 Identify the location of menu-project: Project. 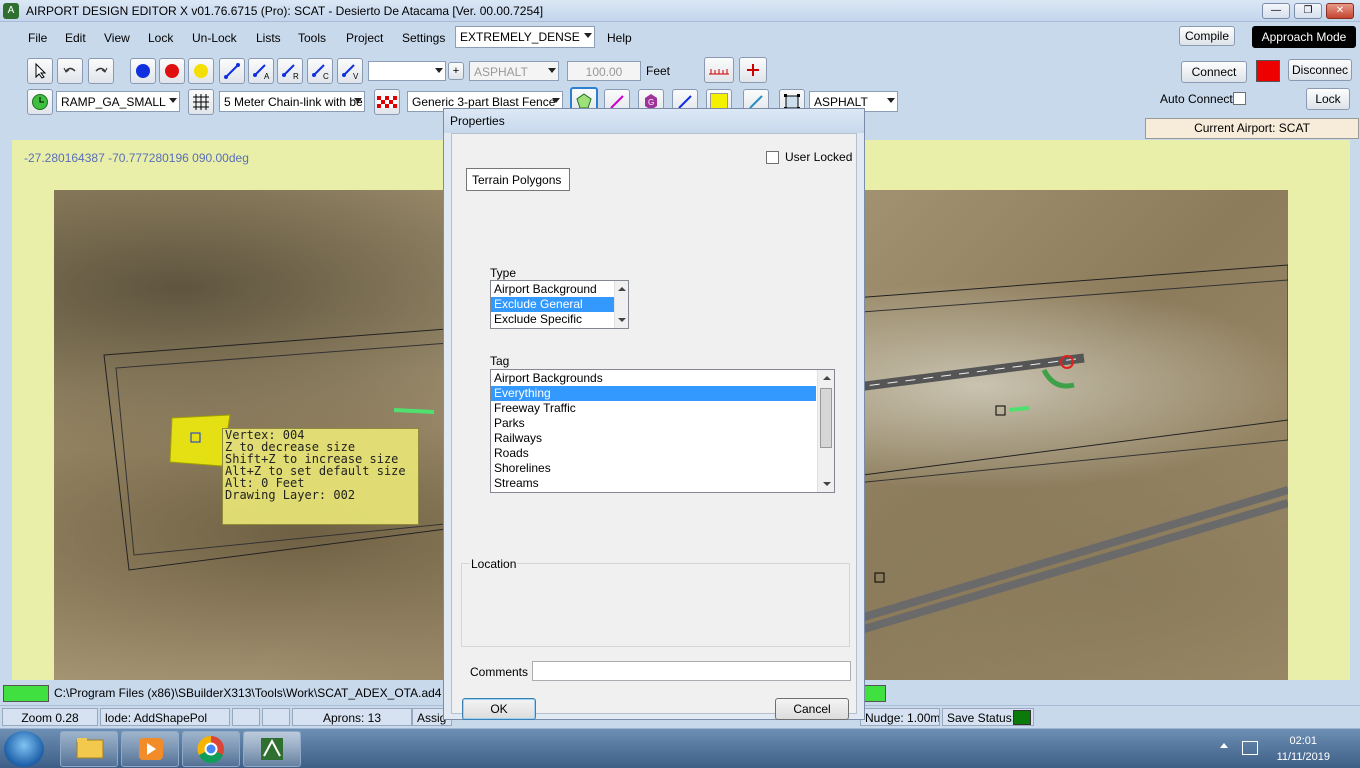
(364, 38).